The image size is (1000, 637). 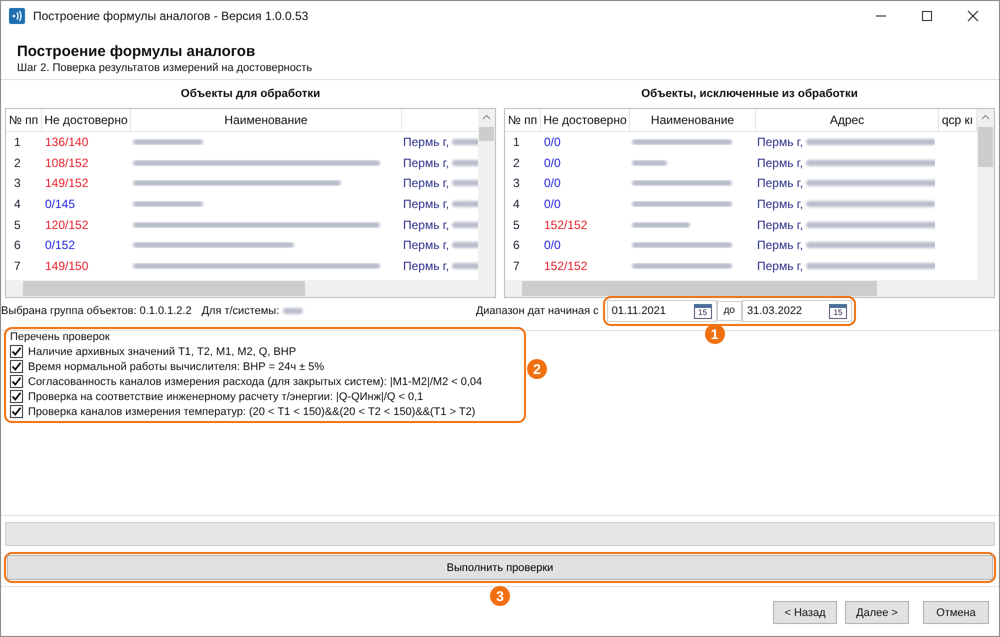 I want to click on table-cell-text: 136/140, so click(x=67, y=142).